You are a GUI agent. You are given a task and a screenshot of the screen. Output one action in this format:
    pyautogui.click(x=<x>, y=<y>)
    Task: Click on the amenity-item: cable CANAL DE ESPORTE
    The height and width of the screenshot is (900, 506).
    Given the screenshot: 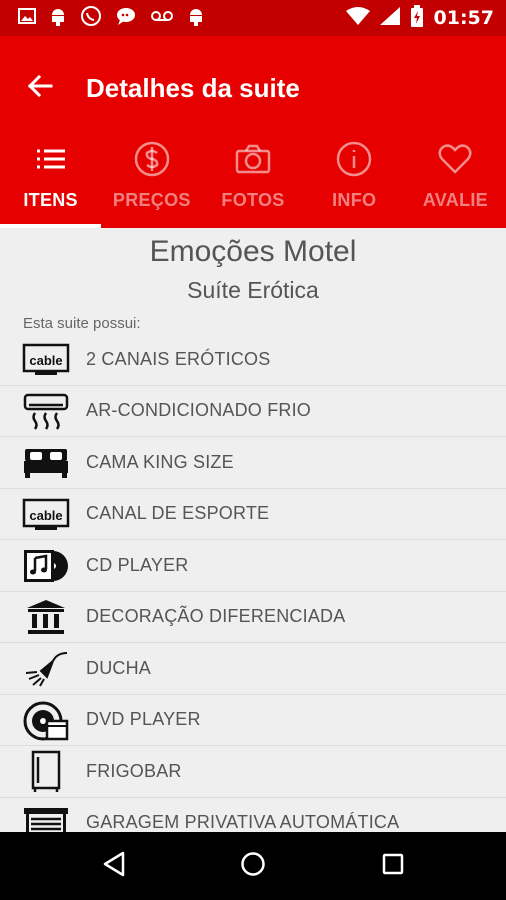 What is the action you would take?
    pyautogui.click(x=253, y=514)
    